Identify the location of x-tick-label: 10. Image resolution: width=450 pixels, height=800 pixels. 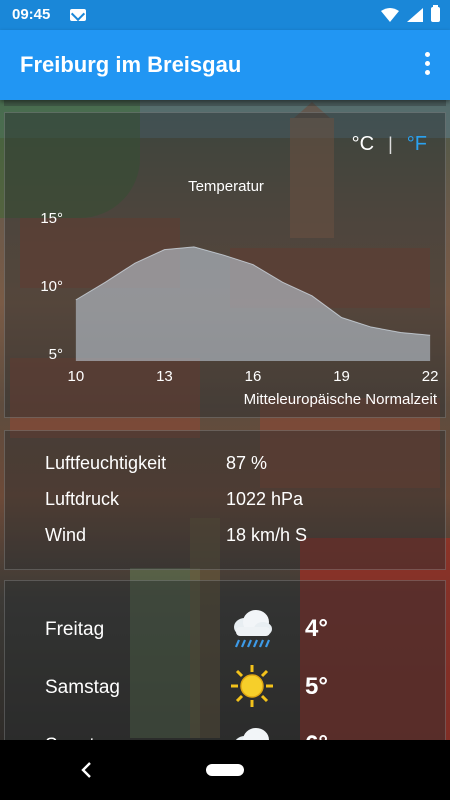
(76, 376).